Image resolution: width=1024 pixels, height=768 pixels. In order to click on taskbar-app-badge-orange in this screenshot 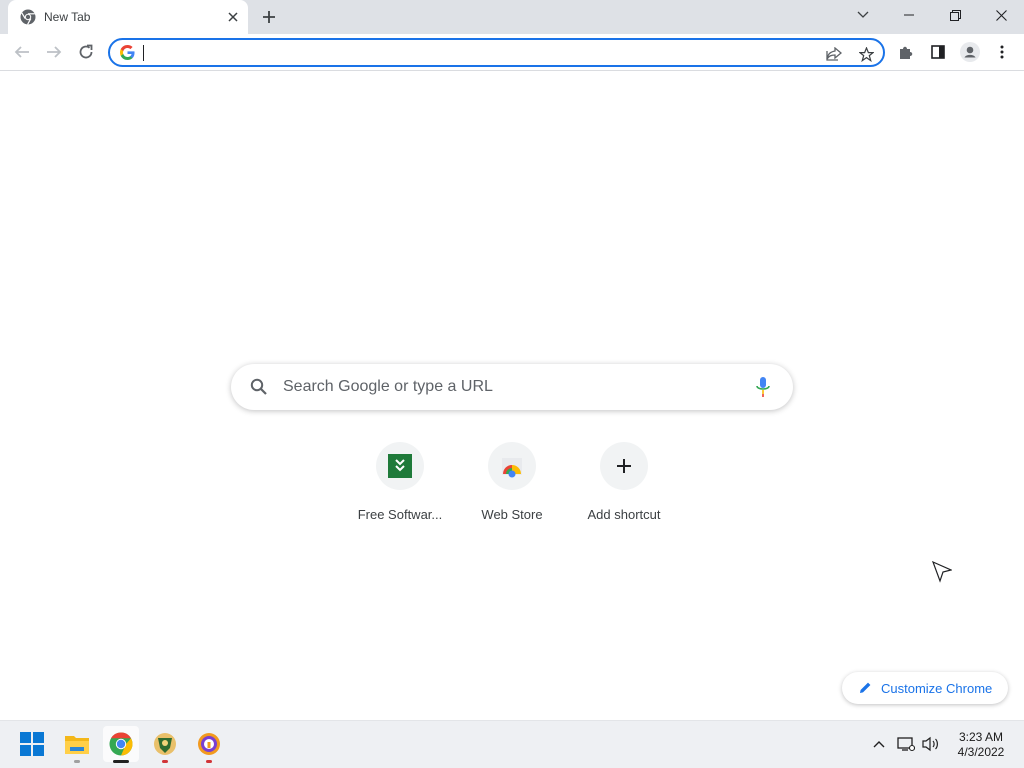, I will do `click(209, 744)`.